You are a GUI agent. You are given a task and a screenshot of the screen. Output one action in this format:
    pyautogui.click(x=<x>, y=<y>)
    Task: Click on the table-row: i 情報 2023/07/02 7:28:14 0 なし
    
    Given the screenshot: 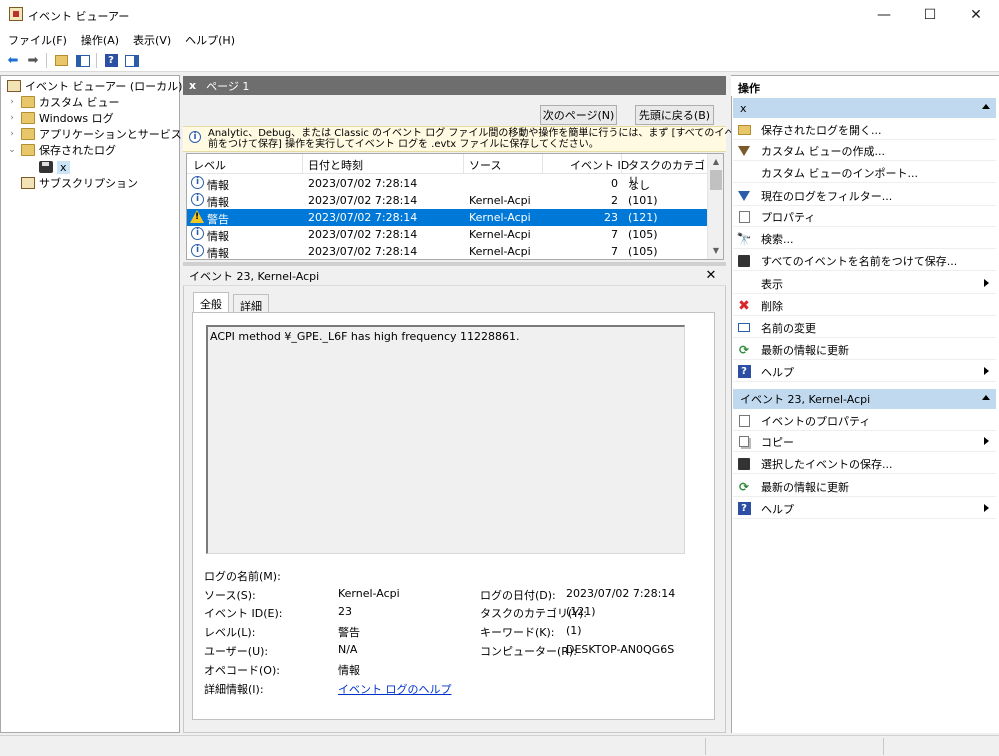 What is the action you would take?
    pyautogui.click(x=447, y=183)
    